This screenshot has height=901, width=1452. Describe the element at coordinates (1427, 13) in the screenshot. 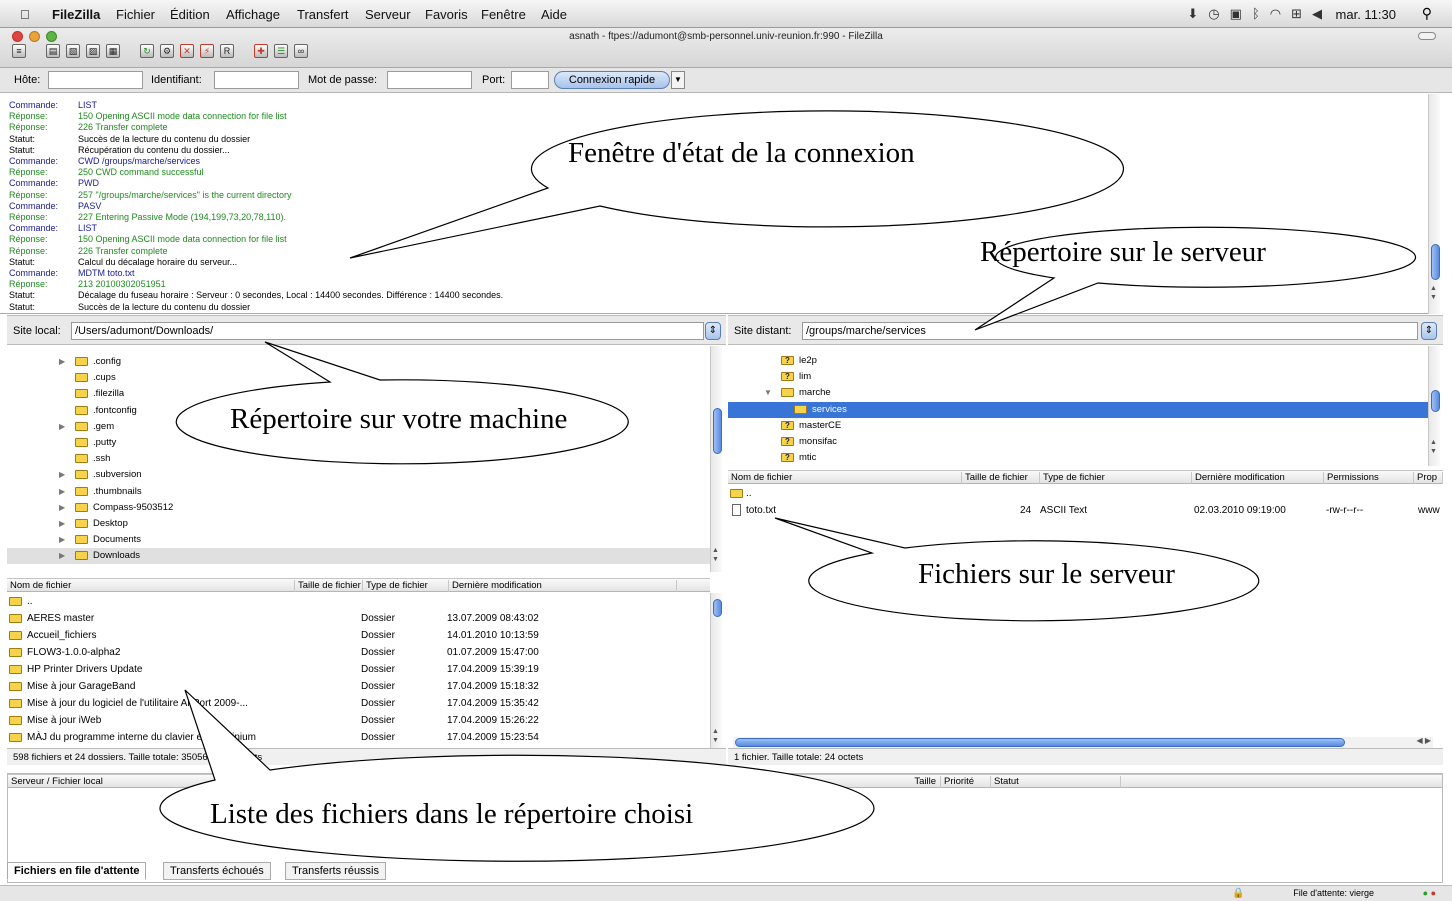

I see `spotlight-search-icon: ⚲` at that location.